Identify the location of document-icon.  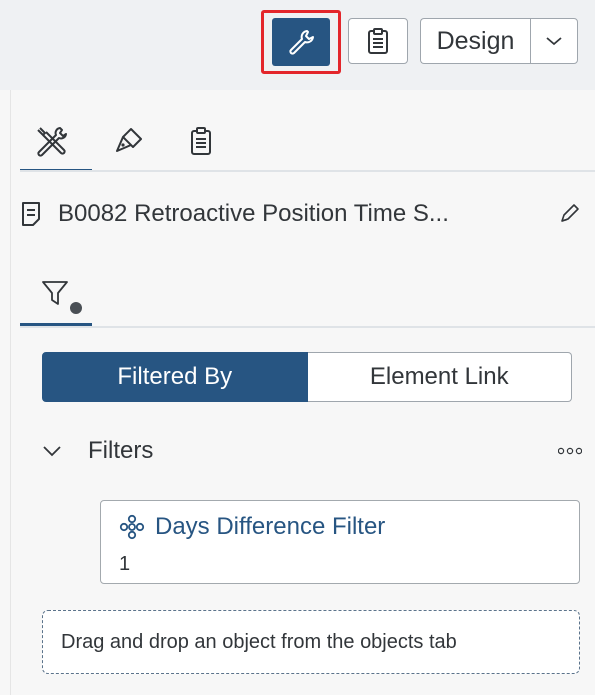
(31, 214).